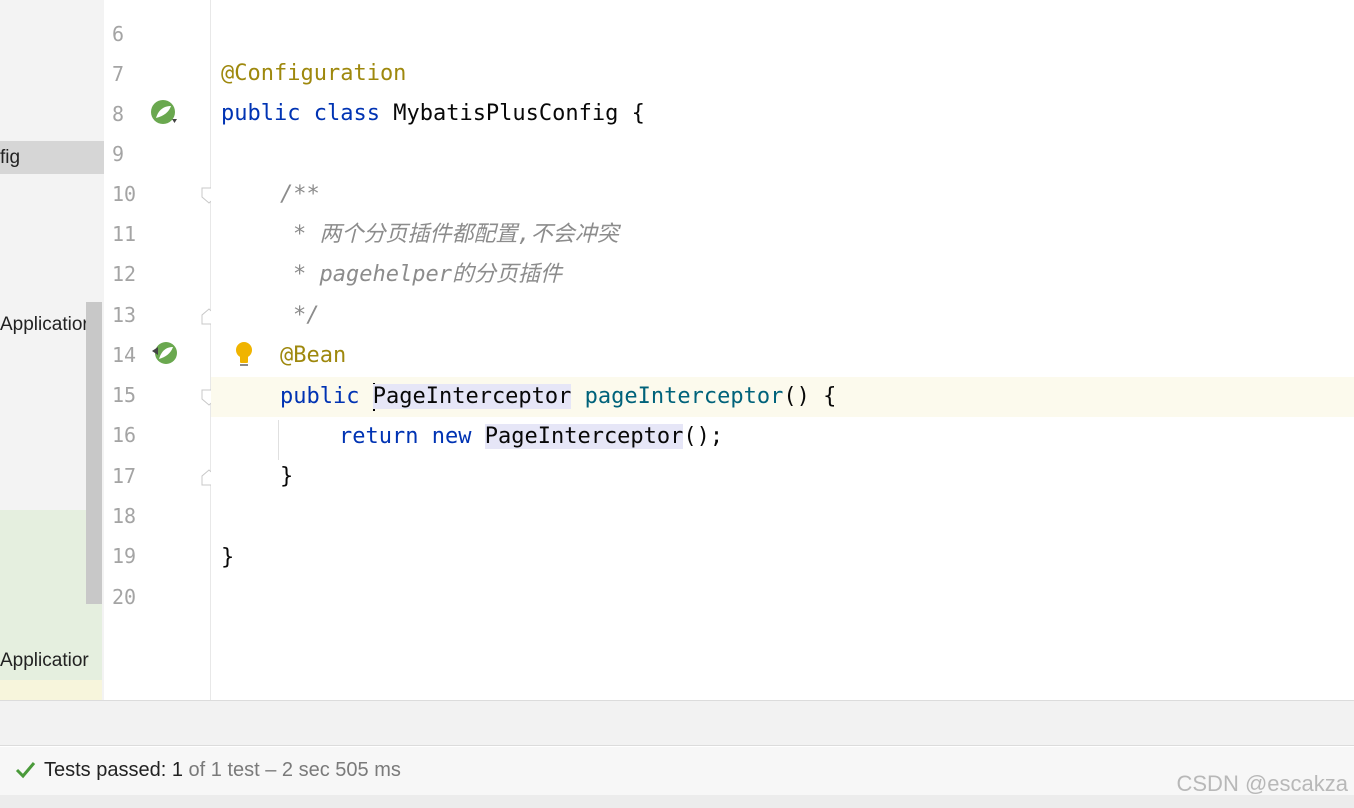  Describe the element at coordinates (124, 516) in the screenshot. I see `line-number: 18` at that location.